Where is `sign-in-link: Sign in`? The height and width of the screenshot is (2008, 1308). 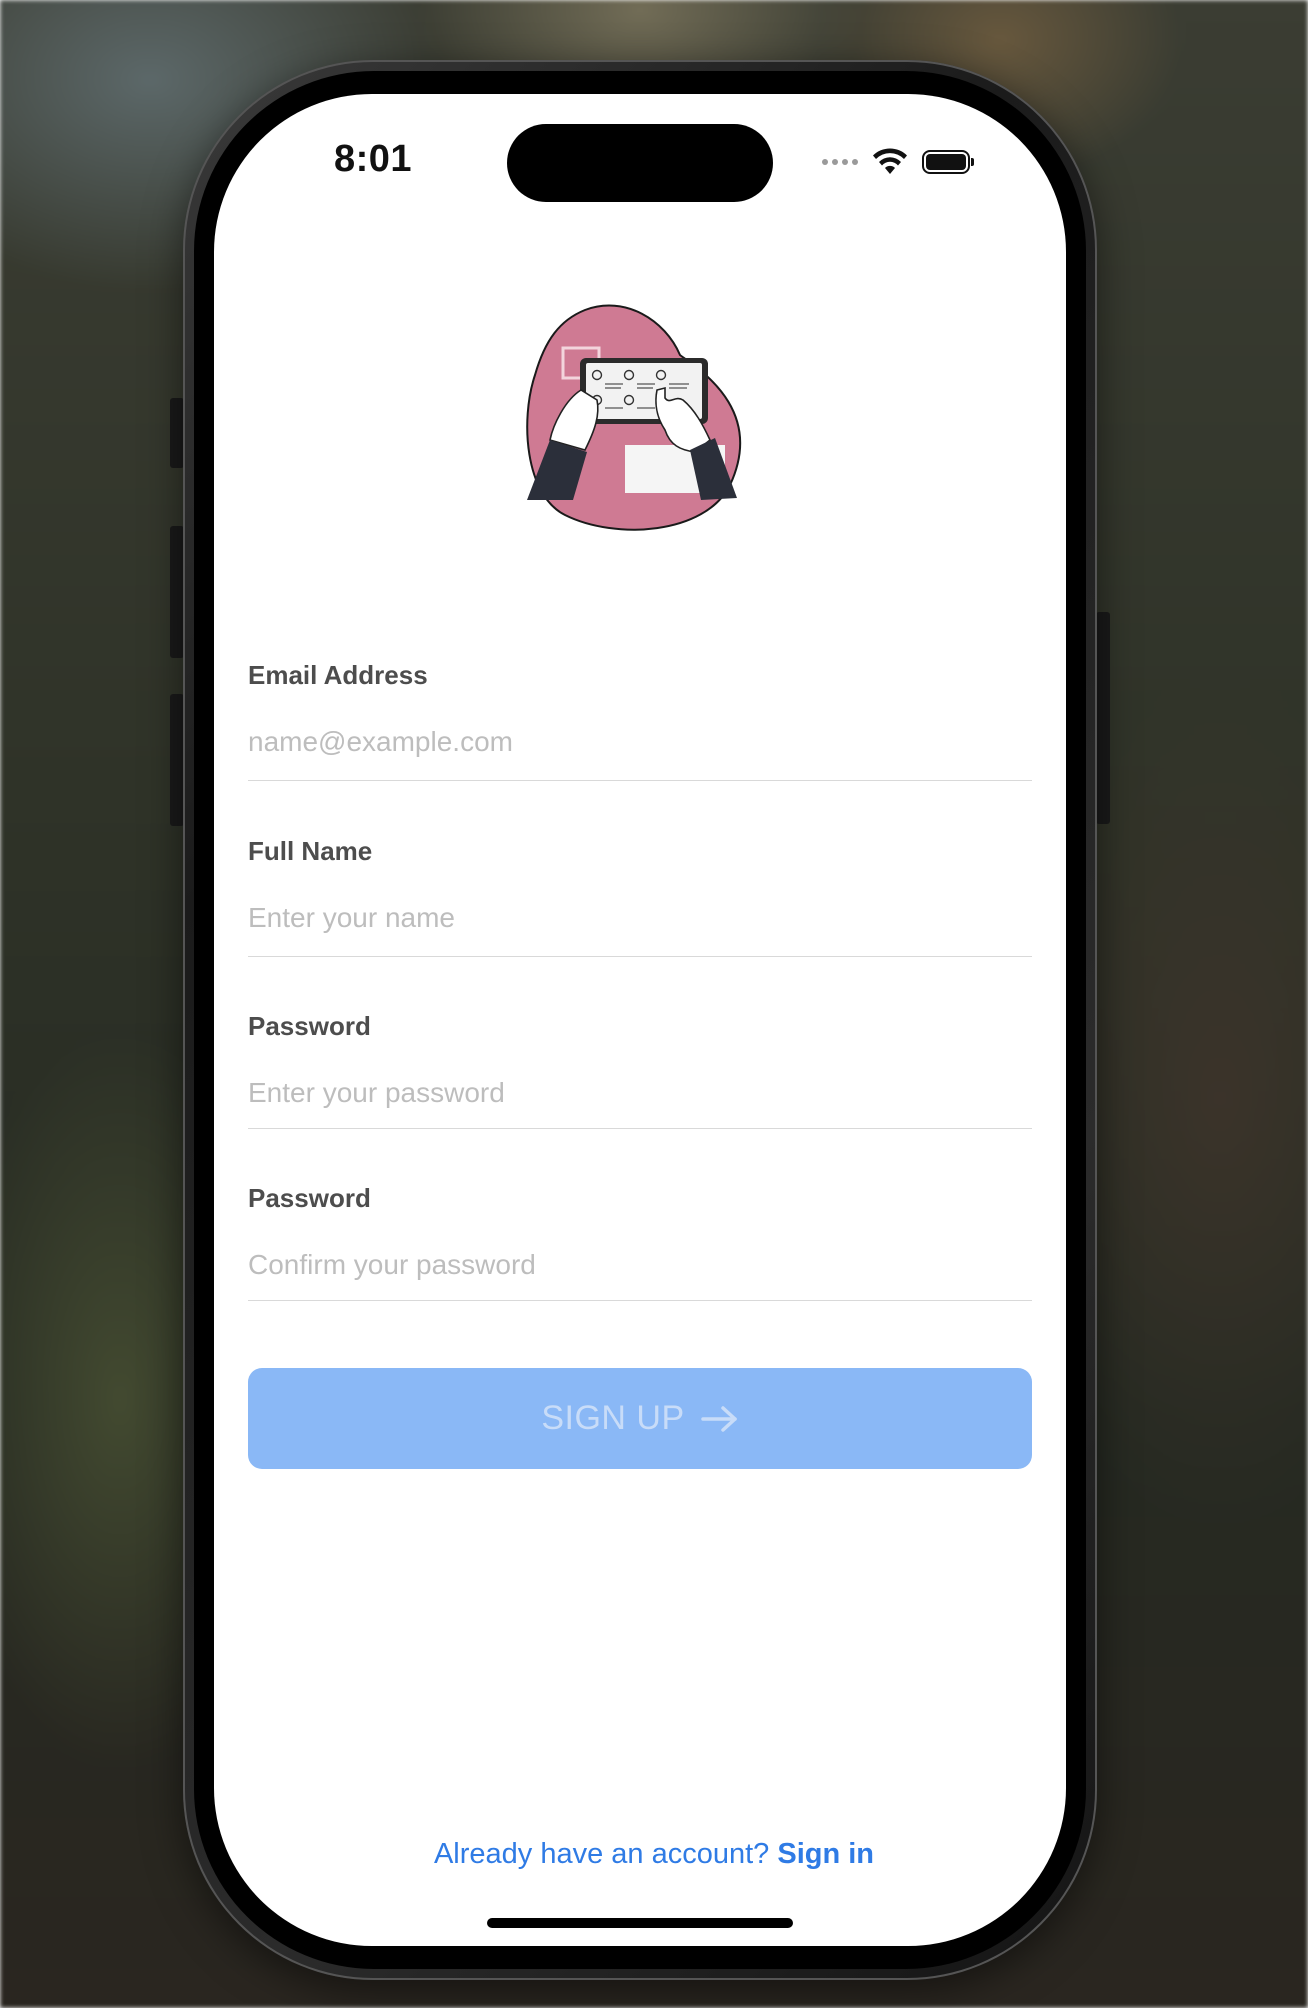 sign-in-link: Sign in is located at coordinates (825, 1854).